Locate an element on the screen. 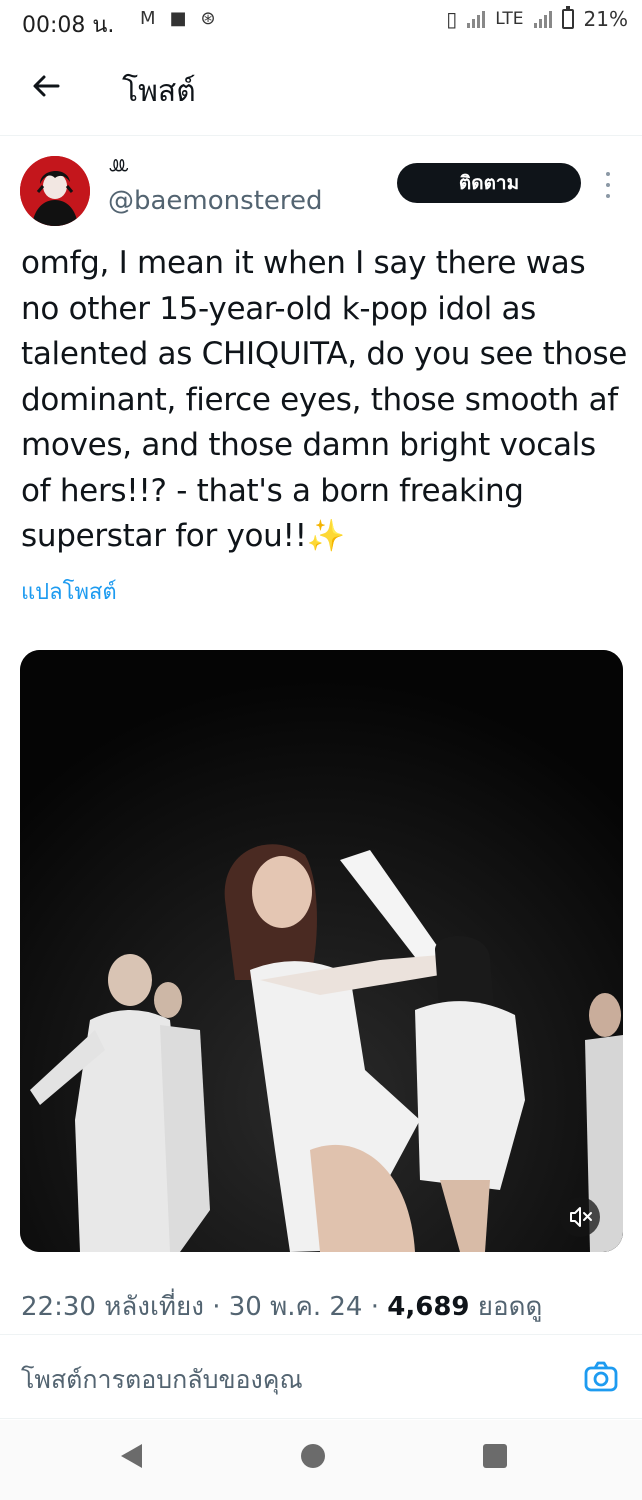 This screenshot has width=642, height=1500. views-label: ยอดดู is located at coordinates (510, 1307).